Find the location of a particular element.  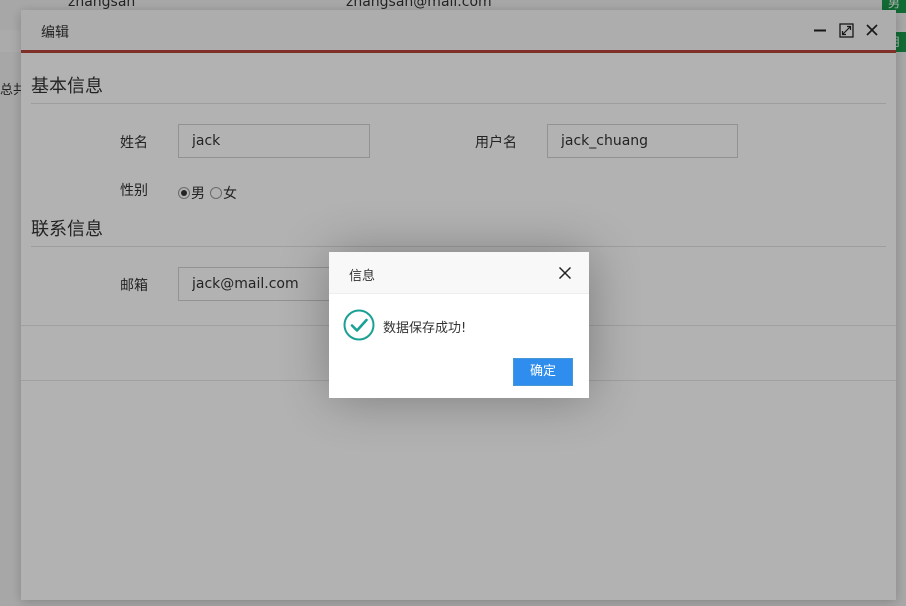

close-icon is located at coordinates (565, 273).